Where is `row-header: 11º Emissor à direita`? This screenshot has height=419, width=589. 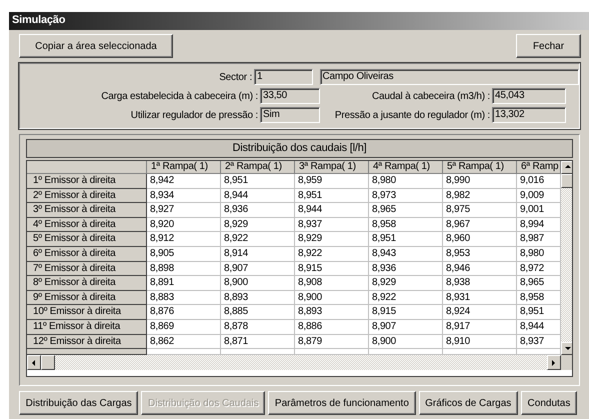
row-header: 11º Emissor à direita is located at coordinates (87, 327).